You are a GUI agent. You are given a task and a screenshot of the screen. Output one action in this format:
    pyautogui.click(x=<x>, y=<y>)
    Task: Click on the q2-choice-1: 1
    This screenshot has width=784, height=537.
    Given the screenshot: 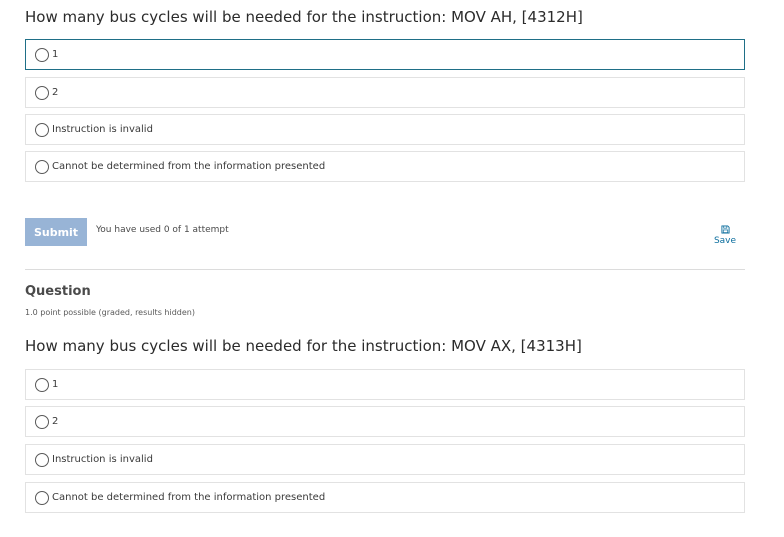 What is the action you would take?
    pyautogui.click(x=385, y=384)
    